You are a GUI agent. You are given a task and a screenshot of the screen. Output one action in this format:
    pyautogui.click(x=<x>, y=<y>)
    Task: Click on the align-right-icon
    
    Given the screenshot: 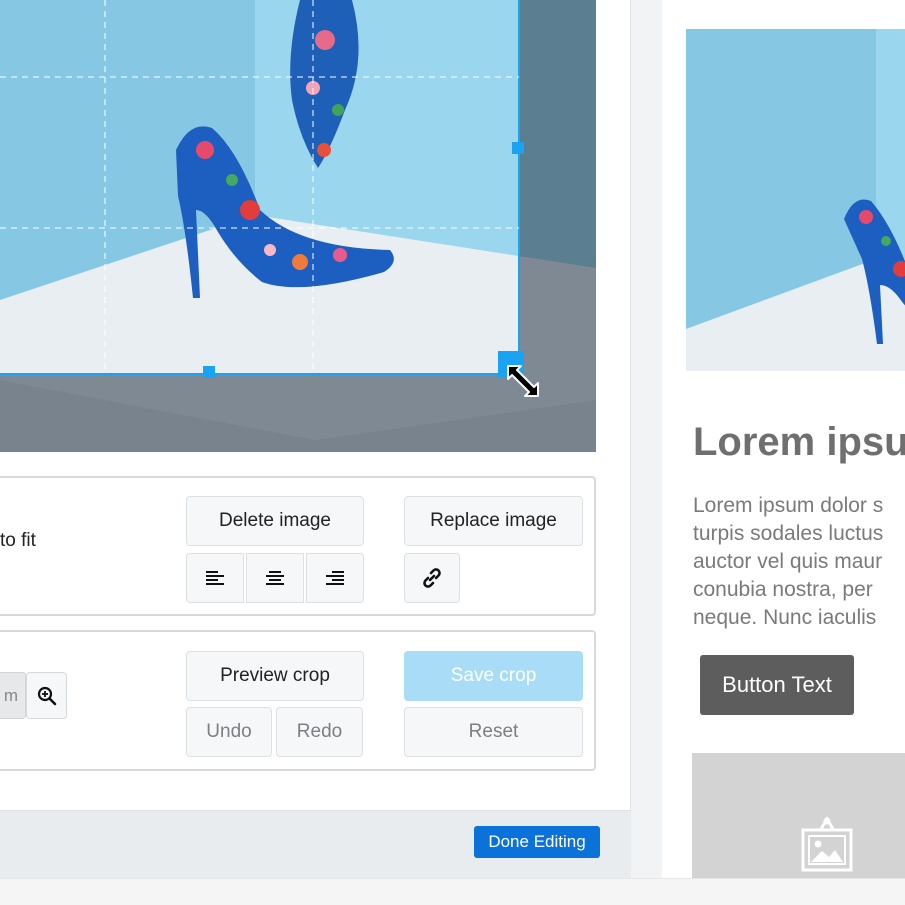 What is the action you would take?
    pyautogui.click(x=335, y=578)
    